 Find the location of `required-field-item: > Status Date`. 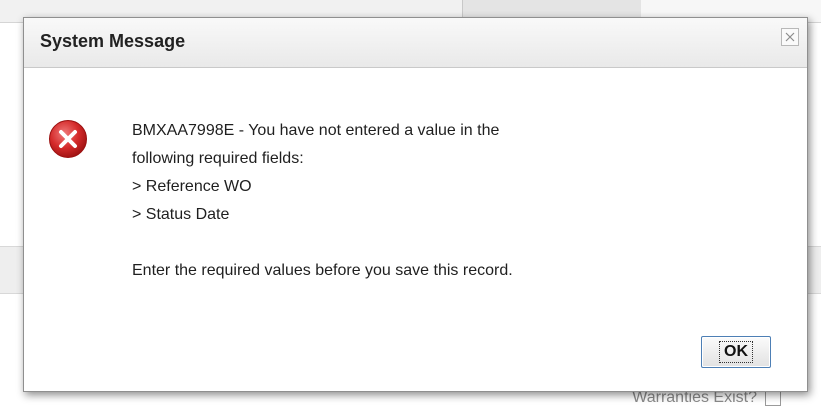

required-field-item: > Status Date is located at coordinates (181, 214).